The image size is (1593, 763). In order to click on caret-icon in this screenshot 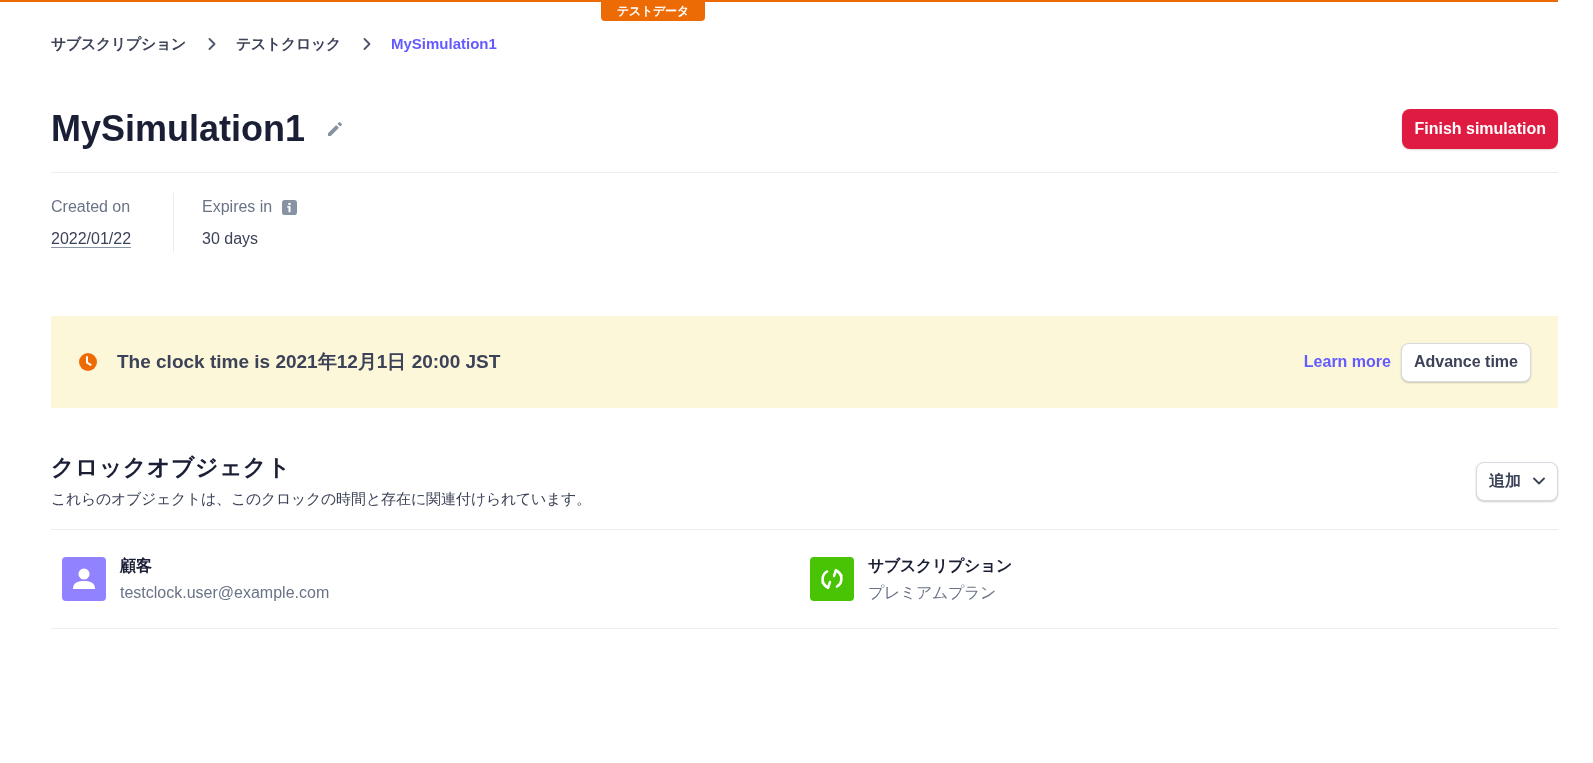, I will do `click(1539, 481)`.